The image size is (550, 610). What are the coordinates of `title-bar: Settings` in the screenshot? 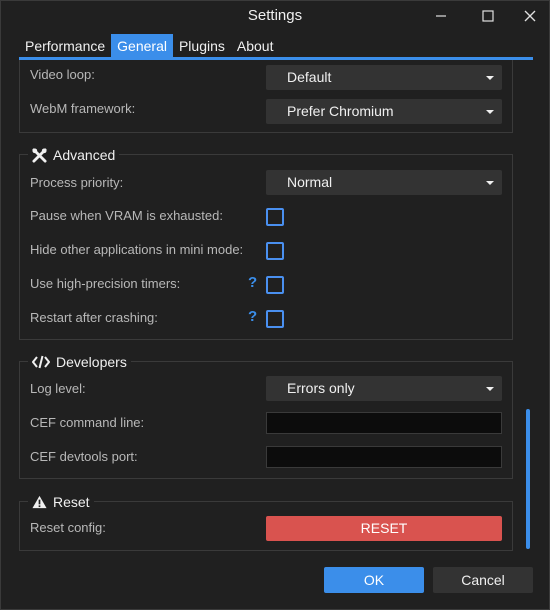 It's located at (275, 16).